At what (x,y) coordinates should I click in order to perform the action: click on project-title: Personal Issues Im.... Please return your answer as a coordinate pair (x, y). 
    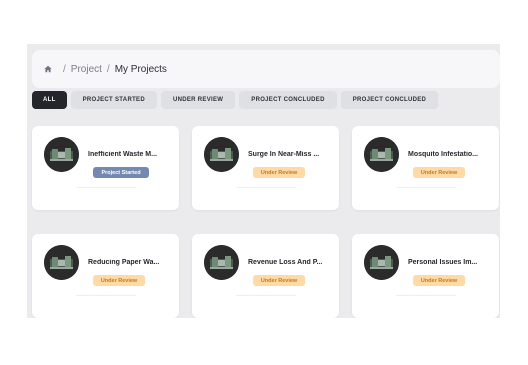
    Looking at the image, I should click on (443, 262).